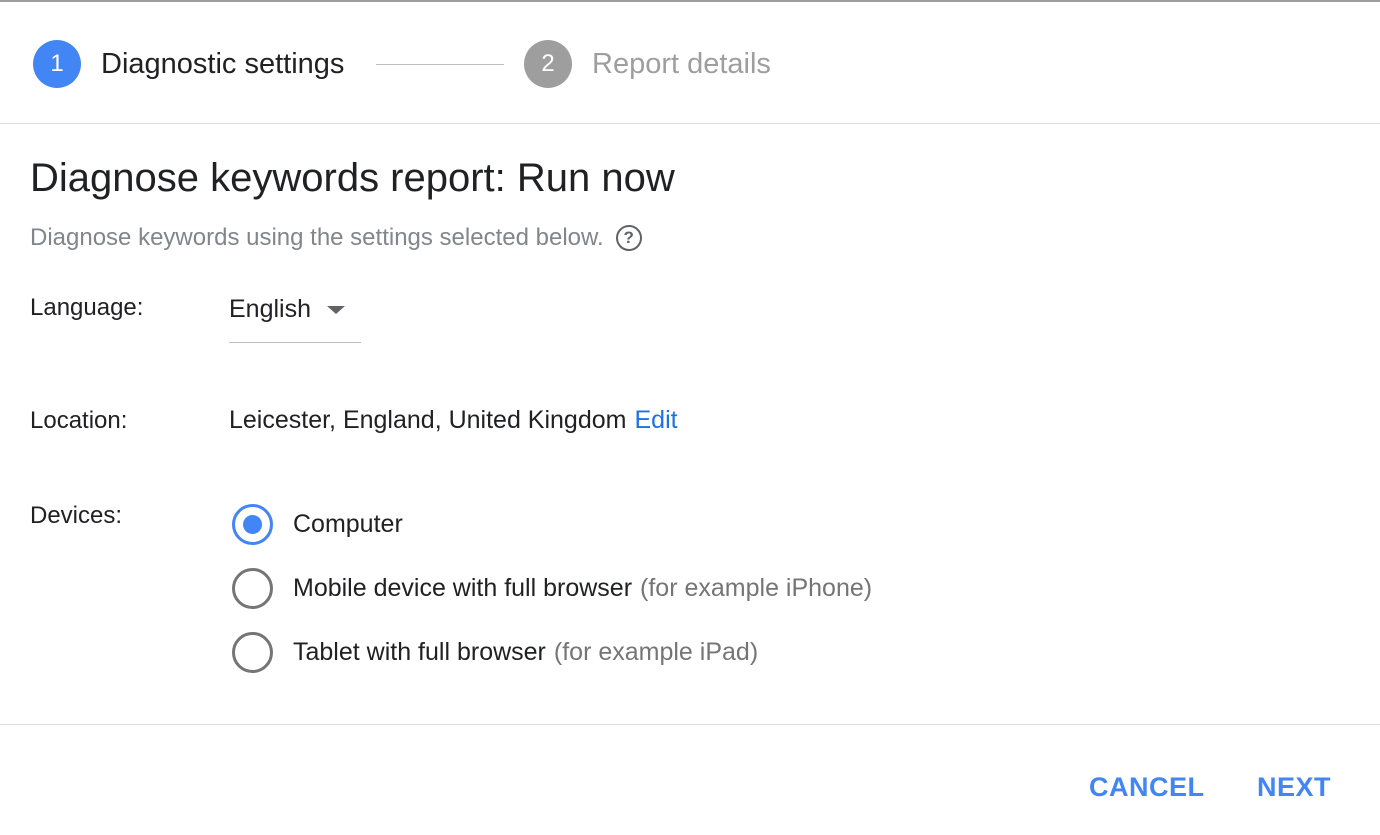 Image resolution: width=1380 pixels, height=835 pixels. What do you see at coordinates (681, 63) in the screenshot?
I see `step-label-2: Report details` at bounding box center [681, 63].